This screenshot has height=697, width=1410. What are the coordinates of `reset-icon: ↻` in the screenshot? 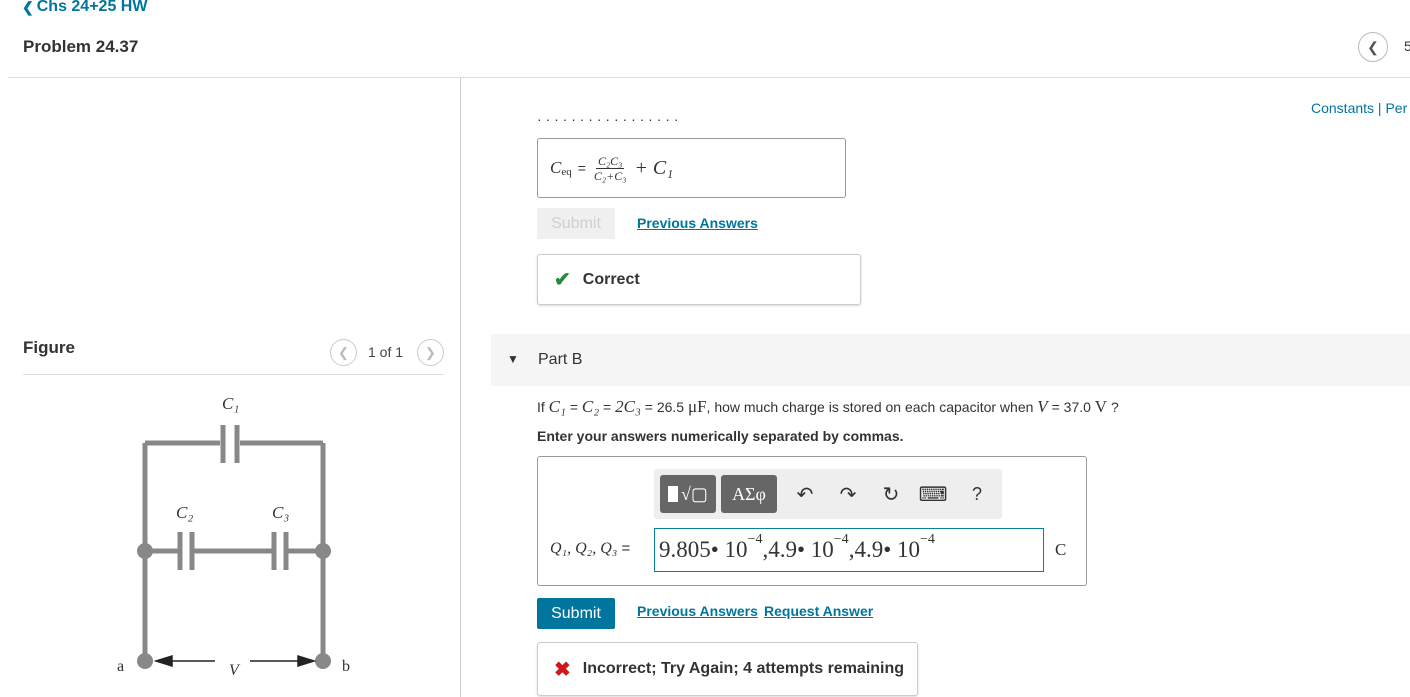 It's located at (891, 494).